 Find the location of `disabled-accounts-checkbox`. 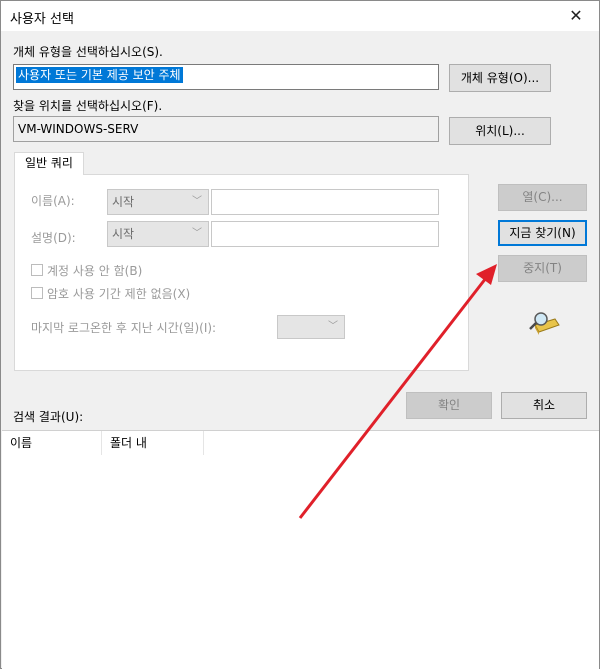

disabled-accounts-checkbox is located at coordinates (37, 270).